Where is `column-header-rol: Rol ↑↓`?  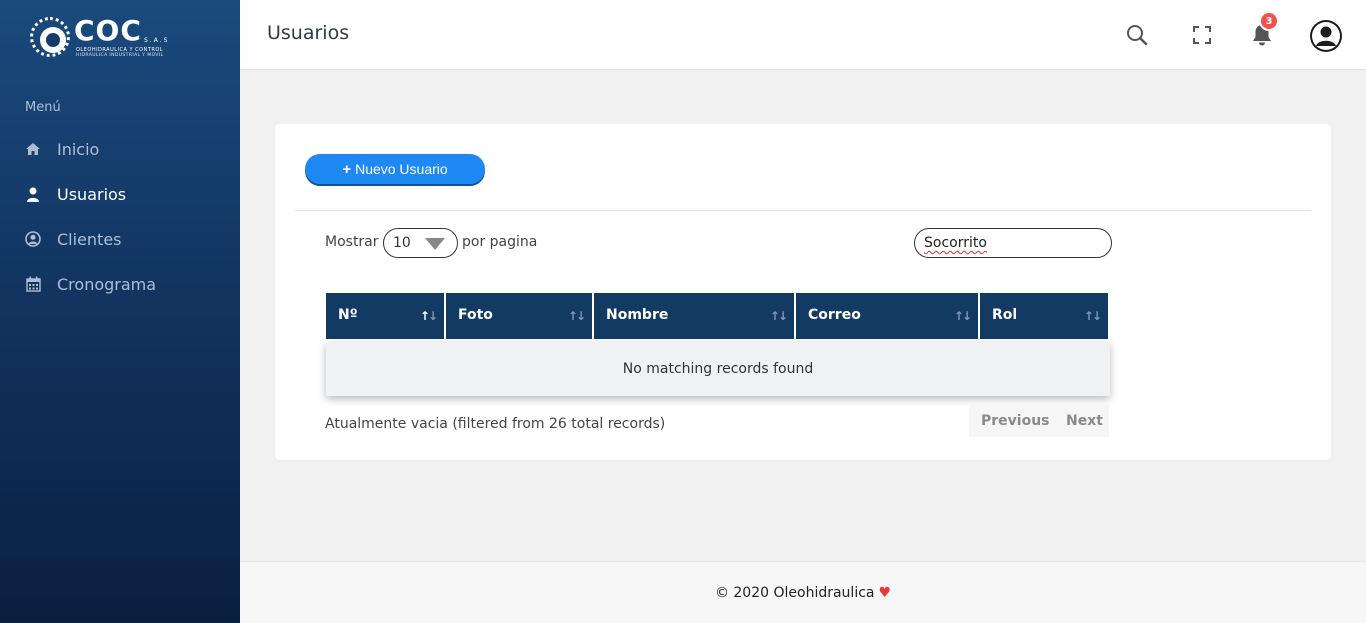
column-header-rol: Rol ↑↓ is located at coordinates (1044, 316).